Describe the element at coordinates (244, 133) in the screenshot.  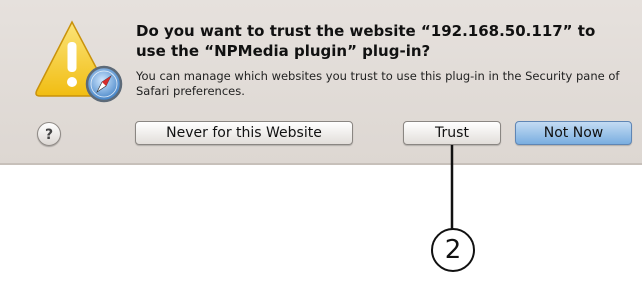
I see `never-for-this-website-button: Never for this Website` at that location.